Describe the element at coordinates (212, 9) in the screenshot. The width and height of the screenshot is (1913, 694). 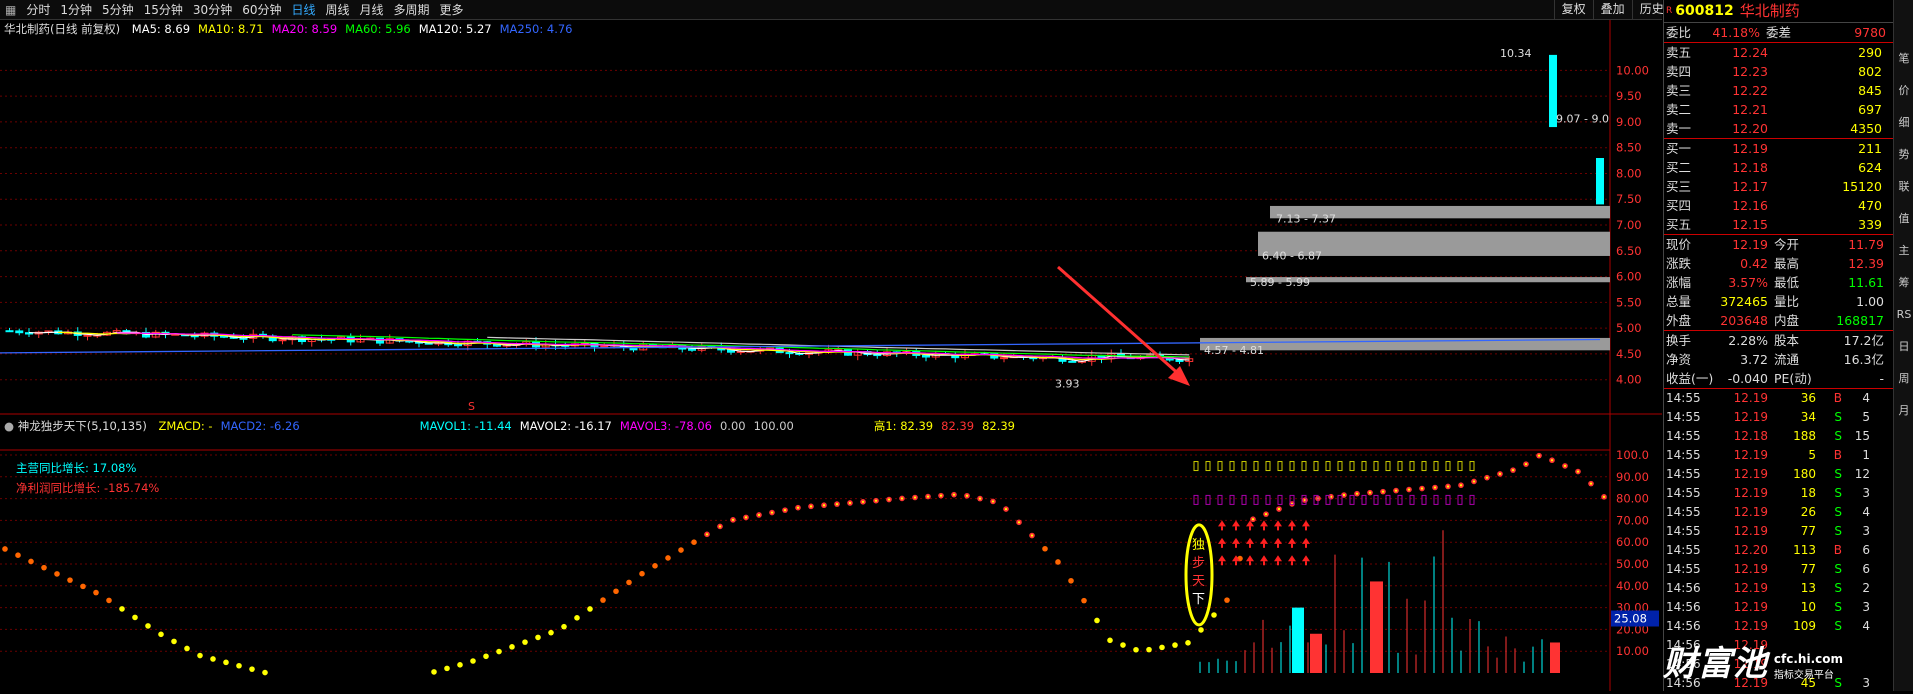
I see `period-tab-4: 30分钟` at that location.